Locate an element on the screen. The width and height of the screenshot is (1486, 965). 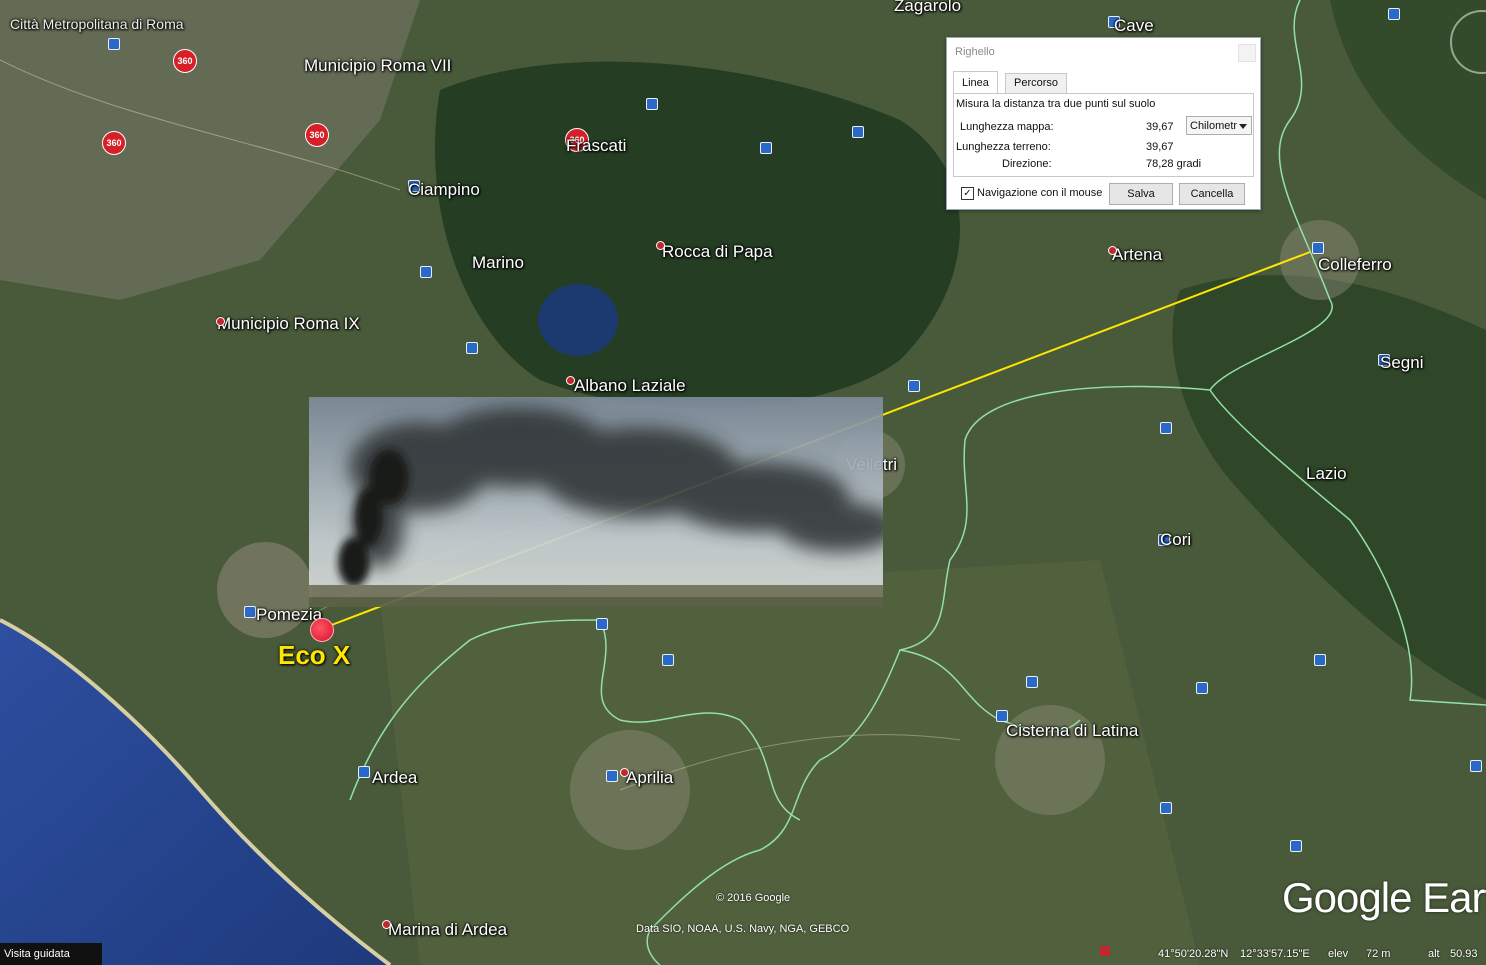
place-label: Zagarolo is located at coordinates (928, 7).